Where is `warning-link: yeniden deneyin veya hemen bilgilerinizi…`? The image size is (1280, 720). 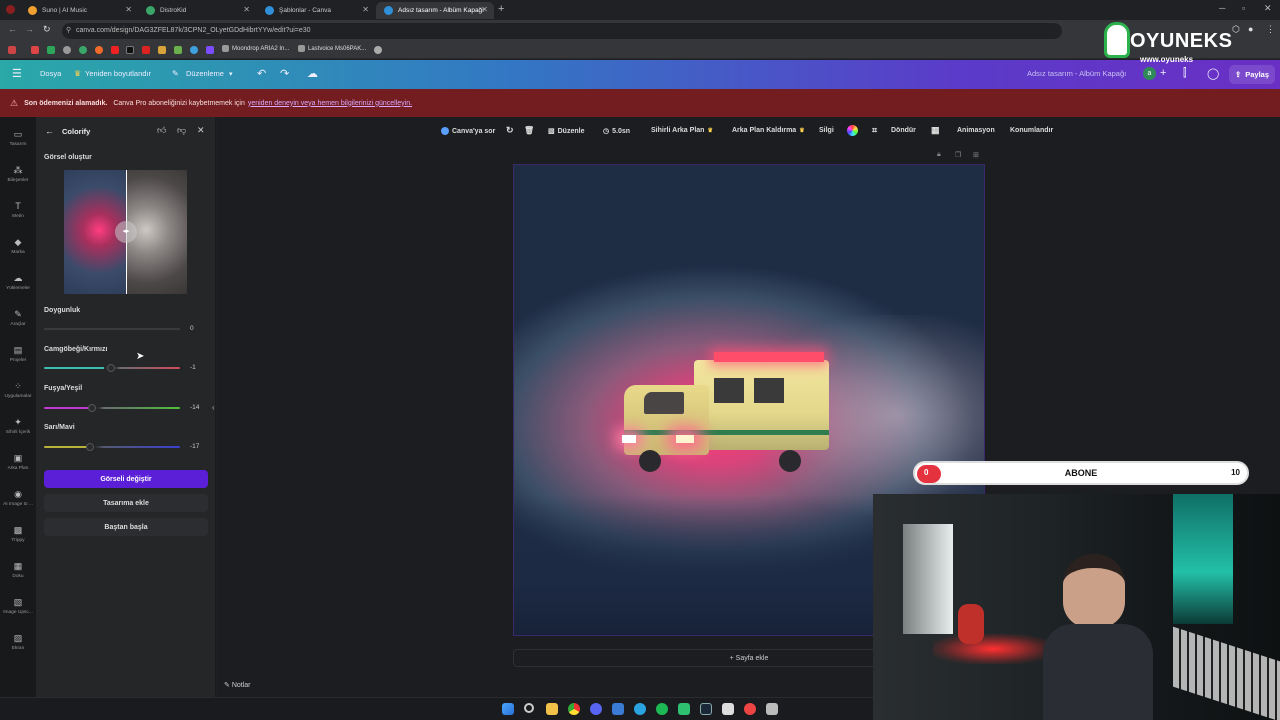
warning-link: yeniden deneyin veya hemen bilgilerinizi… is located at coordinates (330, 103).